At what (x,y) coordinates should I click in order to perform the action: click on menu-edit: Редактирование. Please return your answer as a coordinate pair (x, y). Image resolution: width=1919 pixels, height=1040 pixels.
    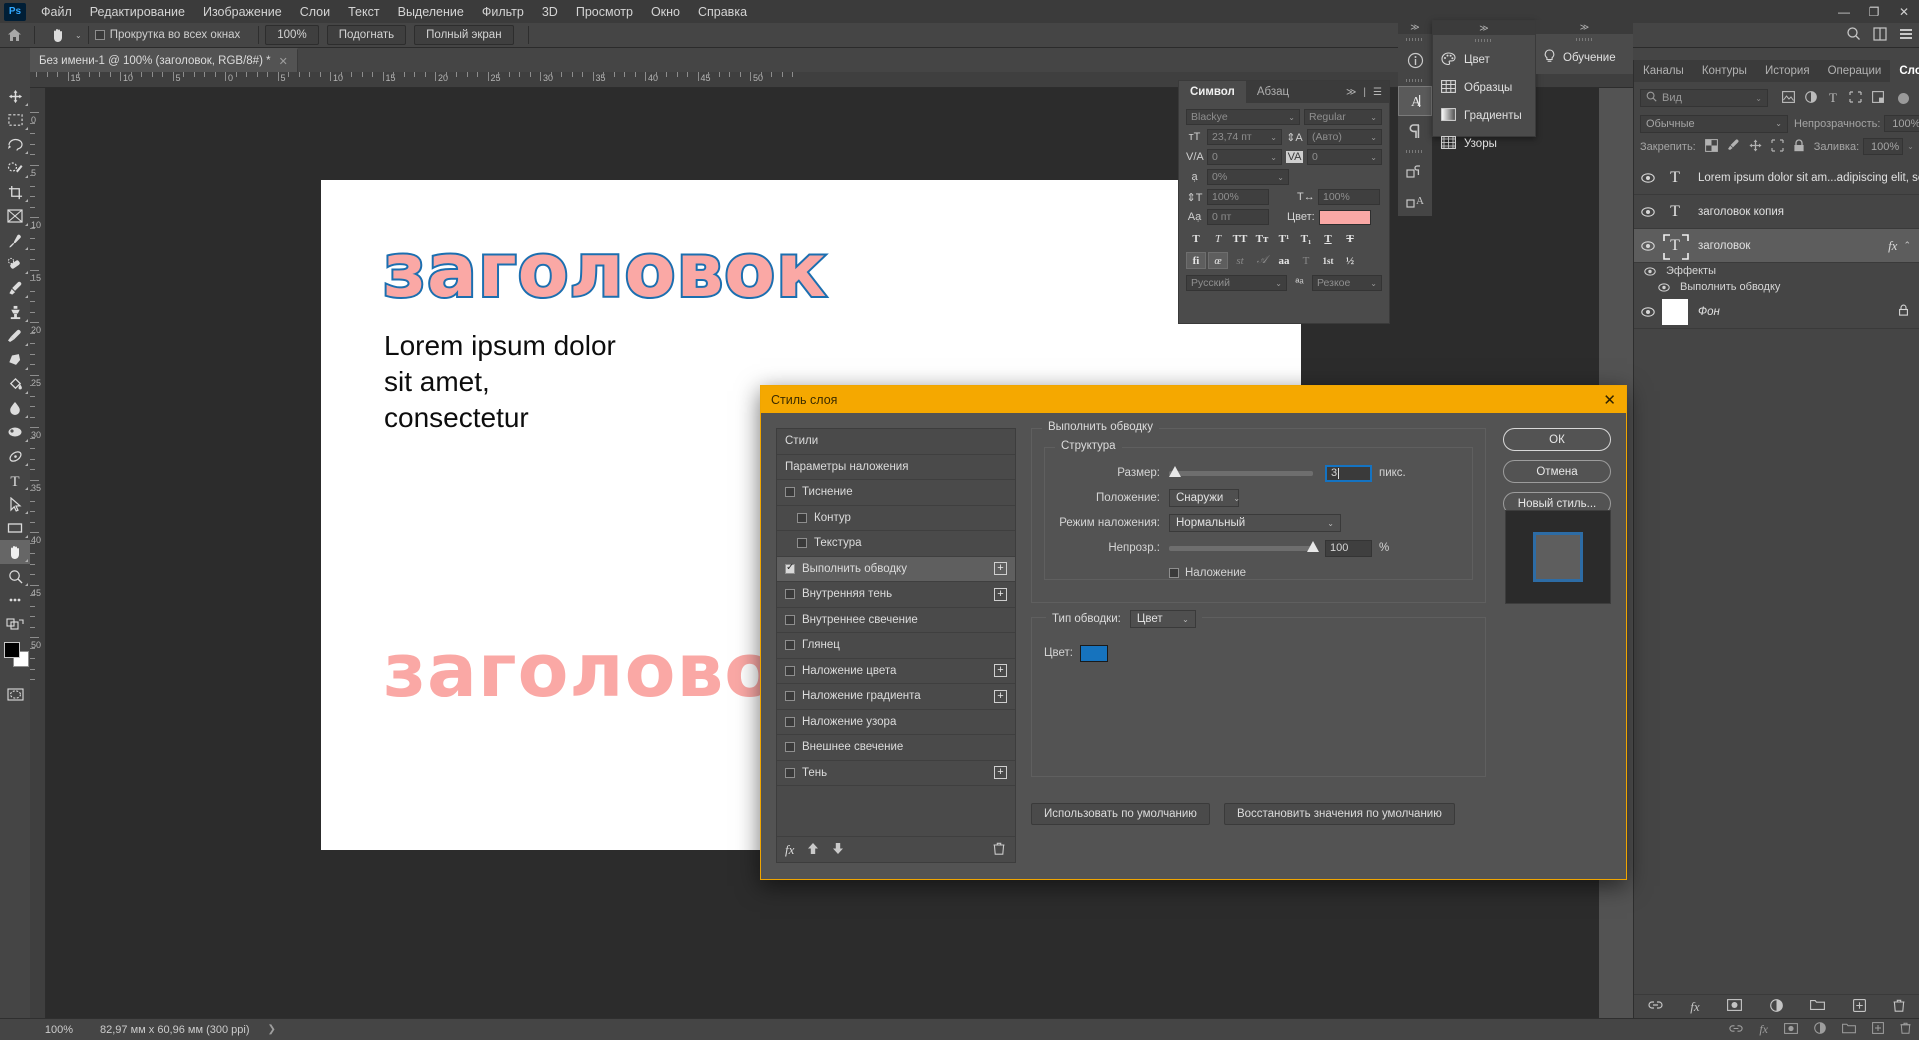
    Looking at the image, I should click on (137, 12).